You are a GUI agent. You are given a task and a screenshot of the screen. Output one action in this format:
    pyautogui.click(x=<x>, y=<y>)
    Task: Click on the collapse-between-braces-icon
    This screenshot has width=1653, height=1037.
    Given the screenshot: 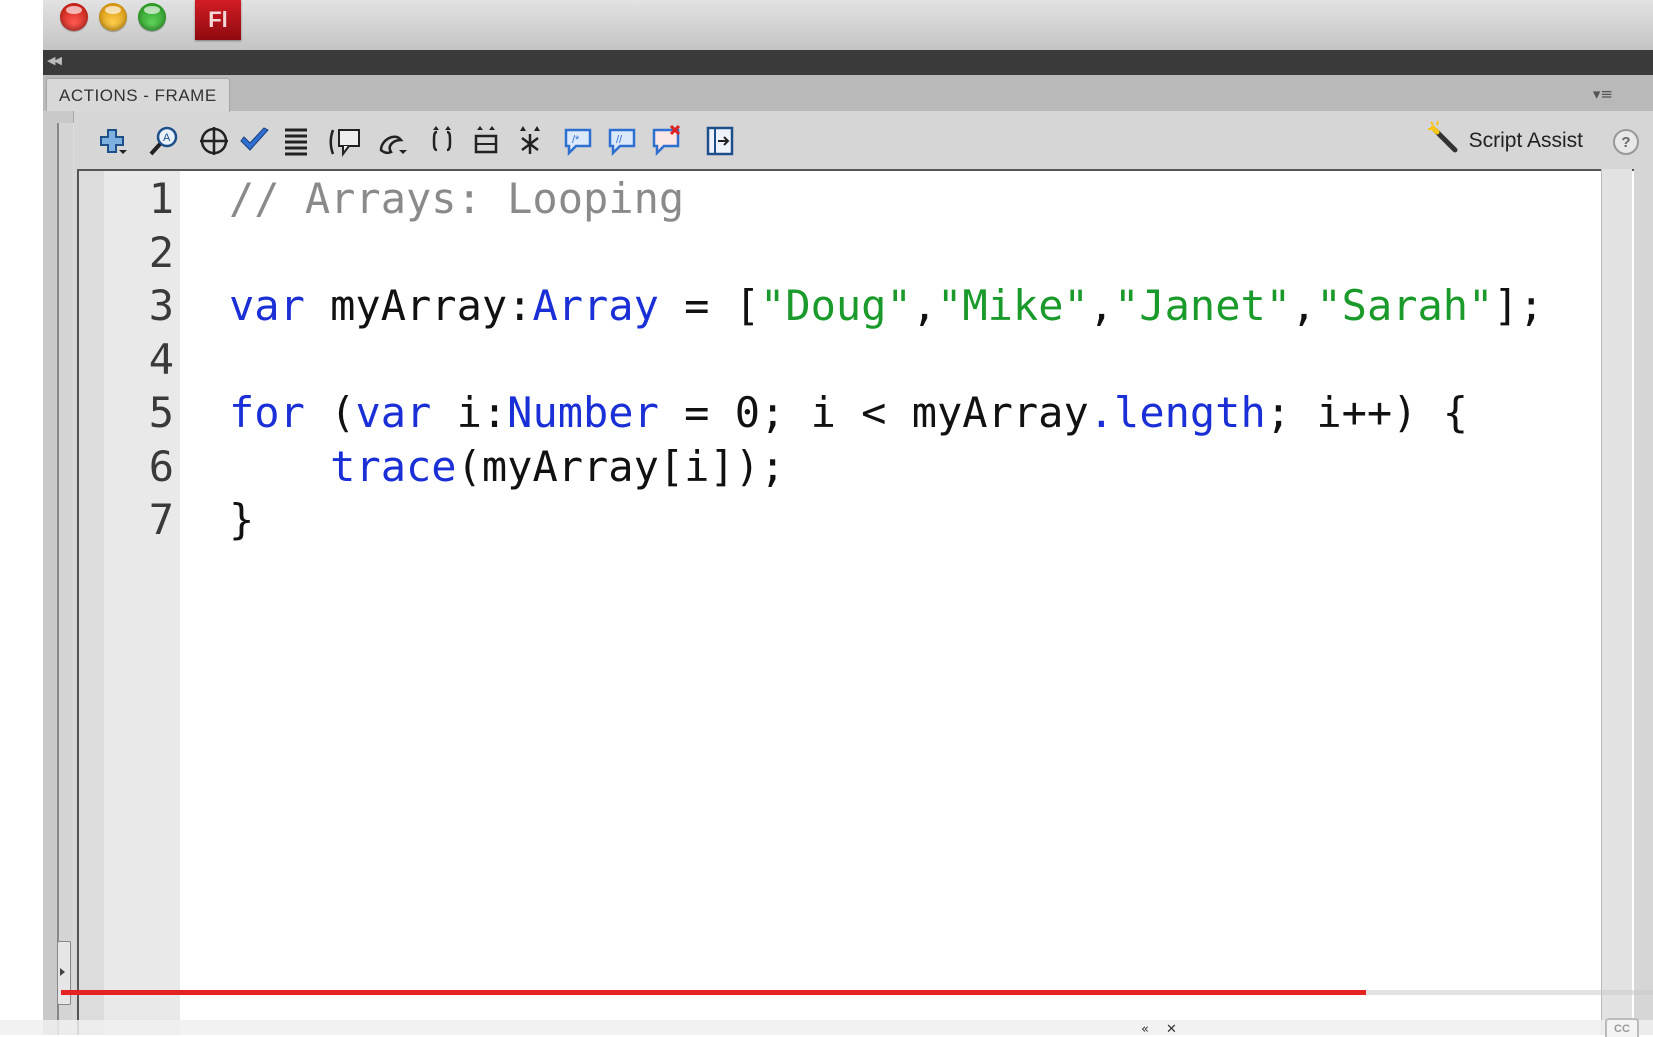 What is the action you would take?
    pyautogui.click(x=442, y=141)
    